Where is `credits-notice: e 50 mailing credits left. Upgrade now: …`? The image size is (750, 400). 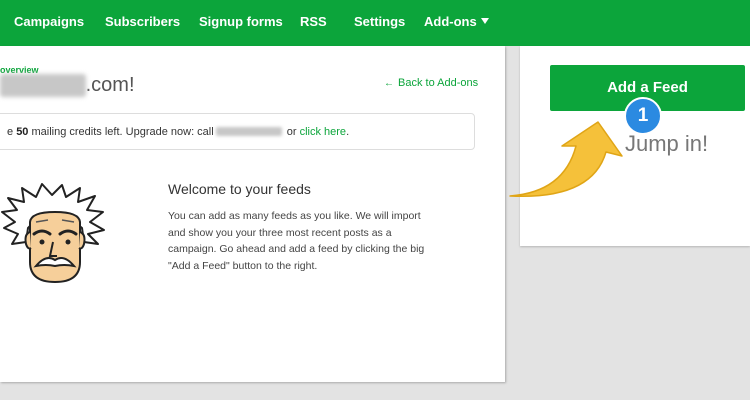 credits-notice: e 50 mailing credits left. Upgrade now: … is located at coordinates (237, 131).